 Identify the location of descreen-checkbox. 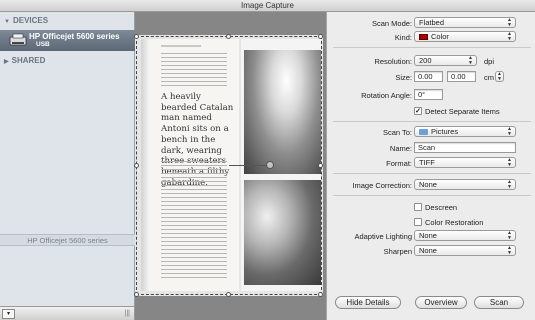
(418, 207).